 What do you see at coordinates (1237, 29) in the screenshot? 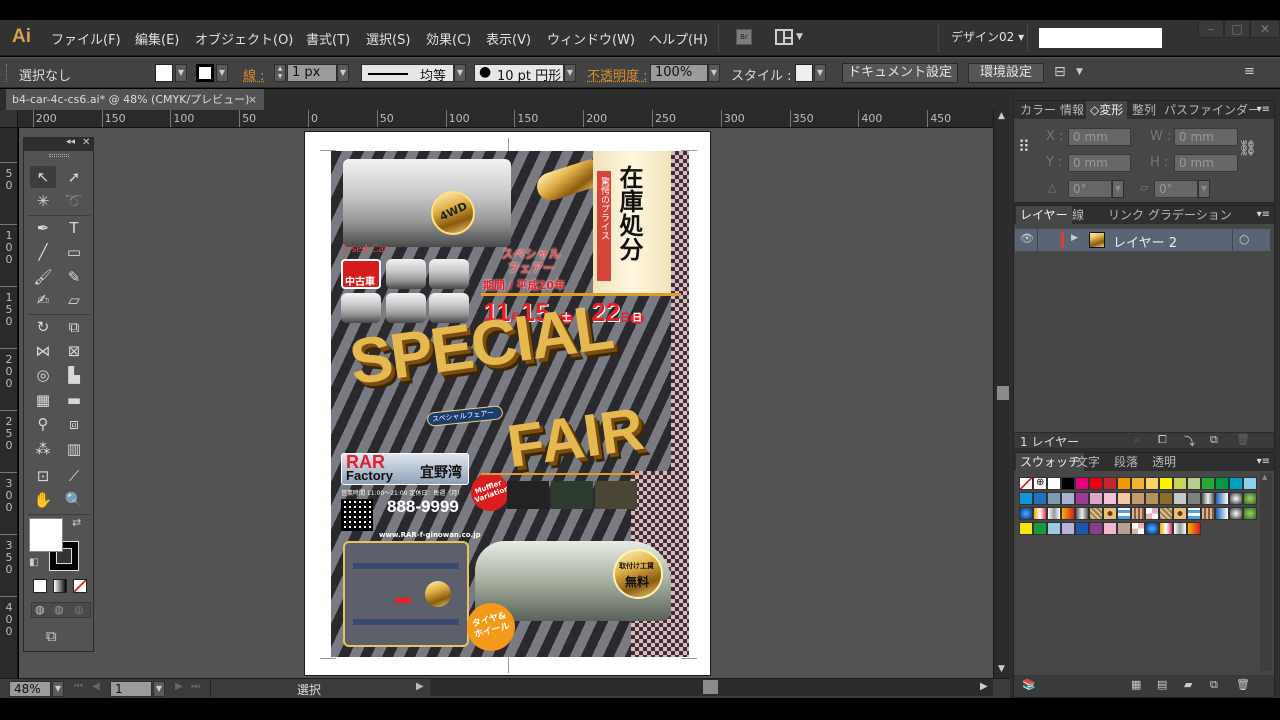
I see `maximize-button: □` at bounding box center [1237, 29].